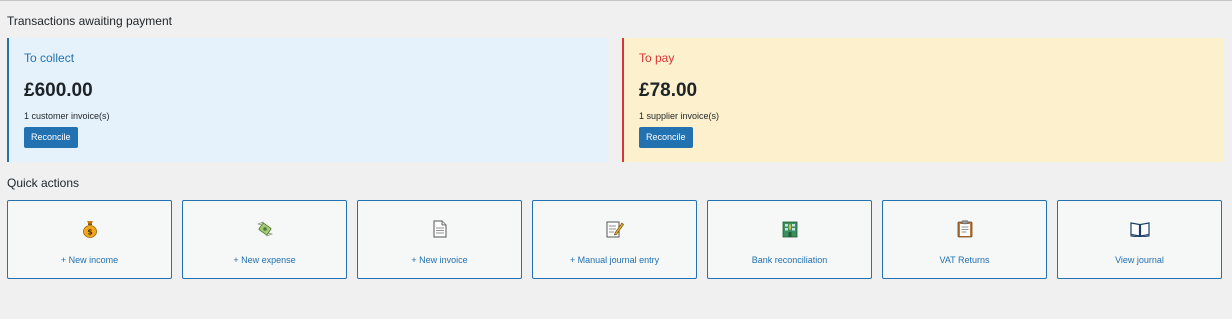 This screenshot has width=1232, height=319. Describe the element at coordinates (668, 90) in the screenshot. I see `to-pay-amount: £78.00` at that location.